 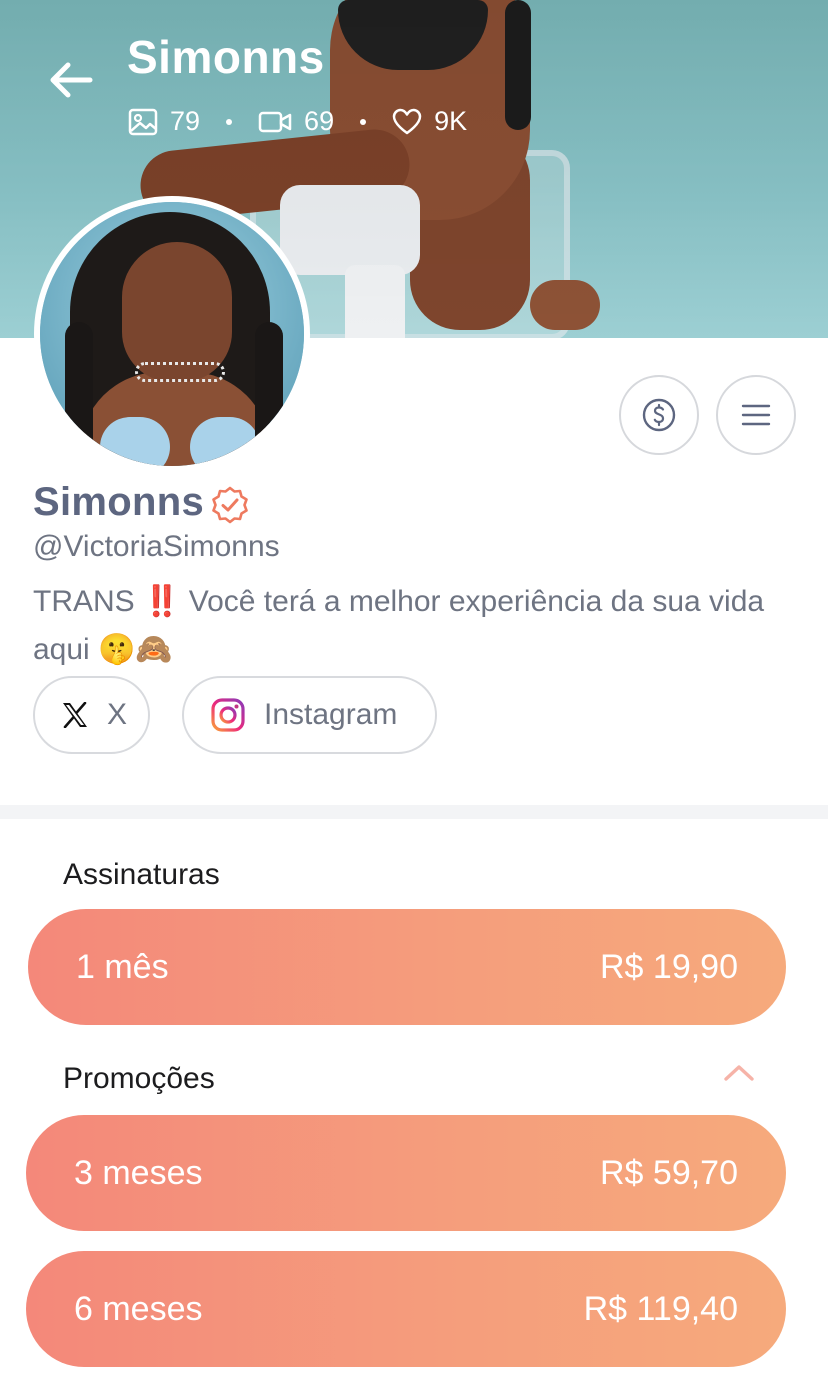 I want to click on bio-emojis: 🤫🙈, so click(x=135, y=649).